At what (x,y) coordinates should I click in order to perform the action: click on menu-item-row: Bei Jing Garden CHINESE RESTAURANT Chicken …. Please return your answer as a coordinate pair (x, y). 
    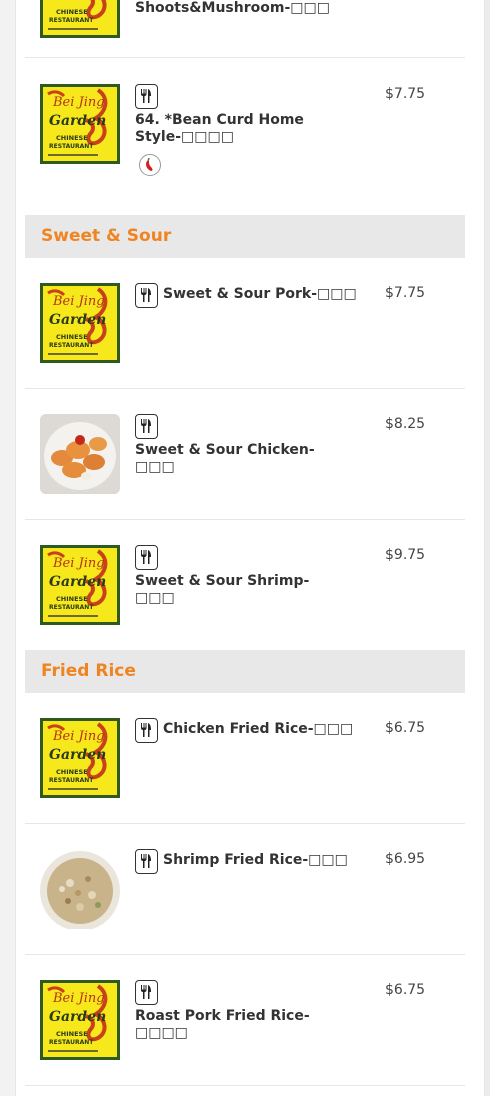
    Looking at the image, I should click on (245, 758).